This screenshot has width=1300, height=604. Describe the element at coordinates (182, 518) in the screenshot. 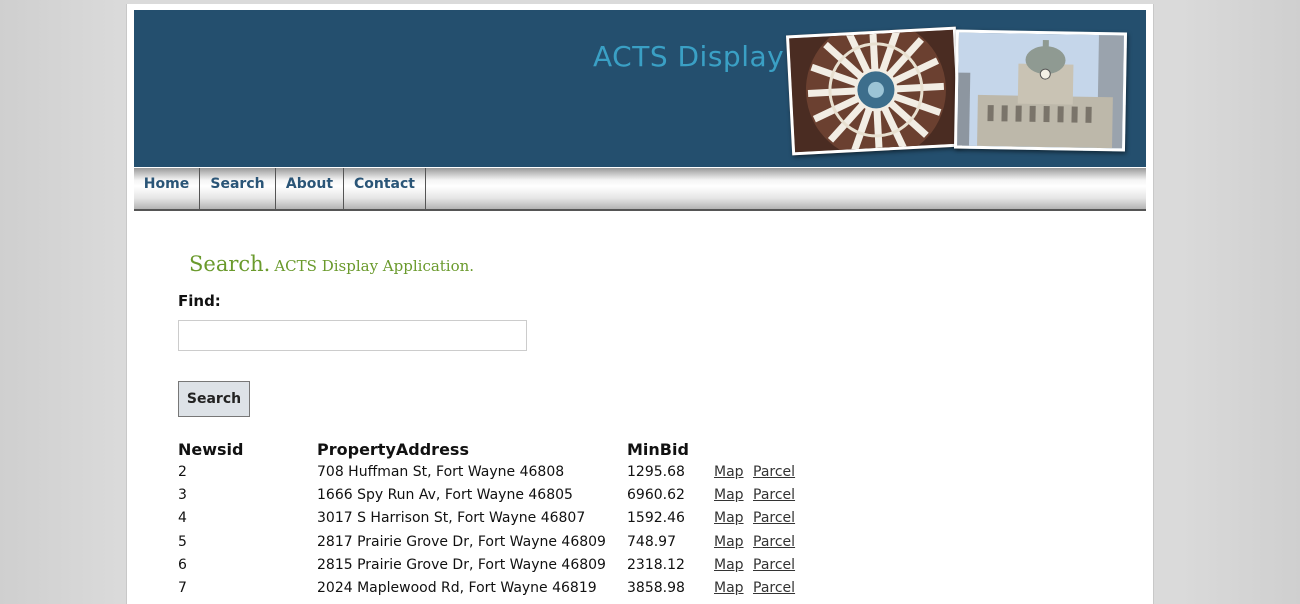

I see `row-newsid: 4` at that location.